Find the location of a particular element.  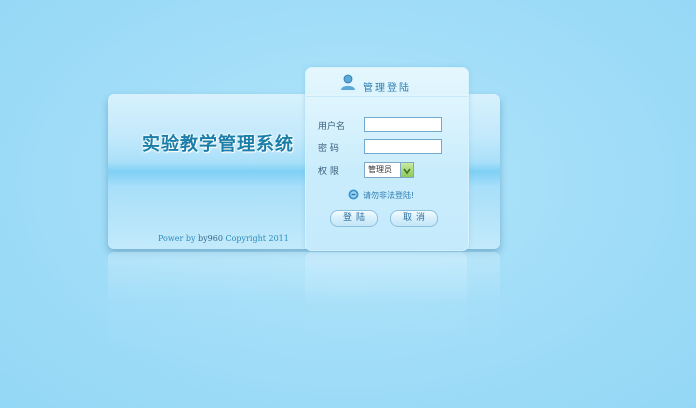

login-button: 登陆 is located at coordinates (354, 218).